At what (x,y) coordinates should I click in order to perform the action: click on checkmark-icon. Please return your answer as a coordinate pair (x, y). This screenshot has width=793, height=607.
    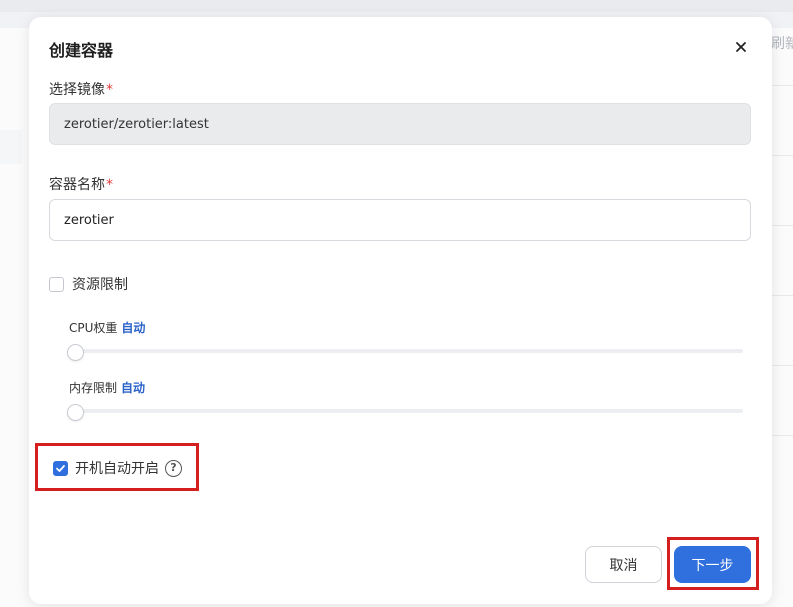
    Looking at the image, I should click on (60, 468).